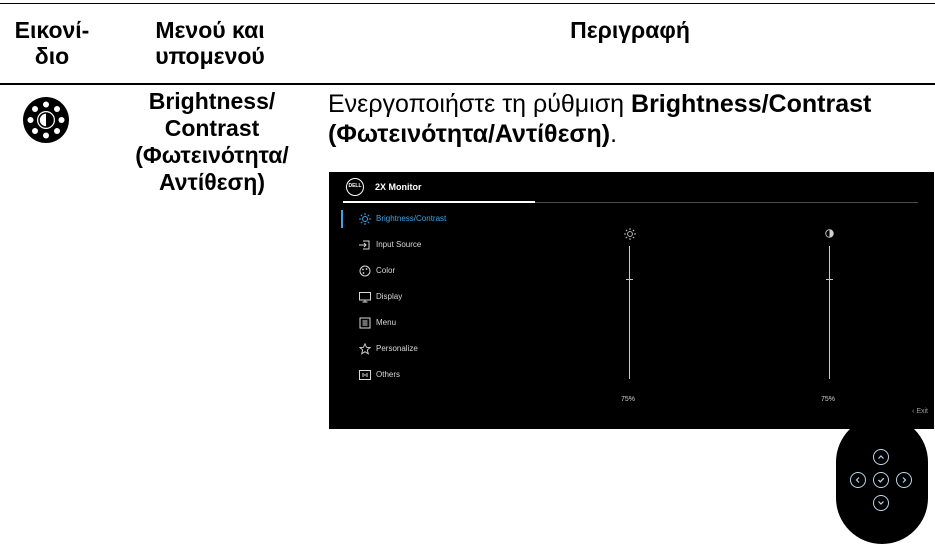 The width and height of the screenshot is (935, 544). What do you see at coordinates (212, 155) in the screenshot?
I see `menu-name-line3: (Φωτεινότητα/` at bounding box center [212, 155].